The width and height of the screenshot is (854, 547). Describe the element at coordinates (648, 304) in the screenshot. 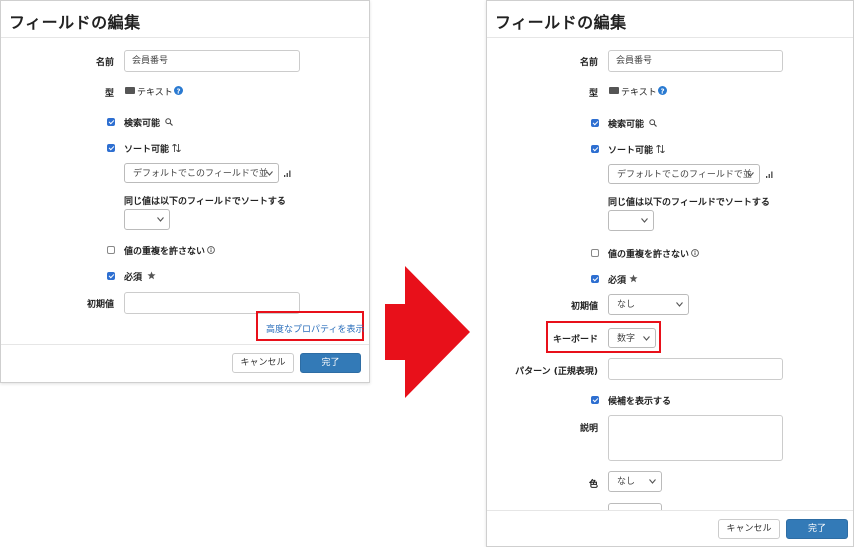

I see `initial-value-select: なし` at that location.